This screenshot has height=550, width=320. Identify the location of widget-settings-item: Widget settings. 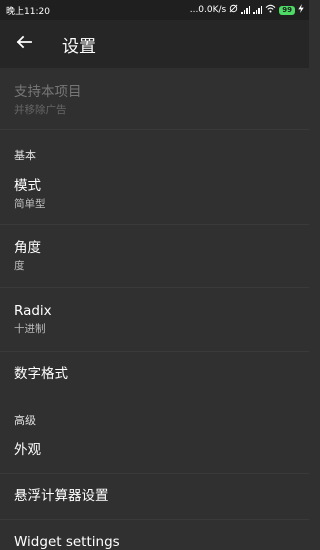
(154, 535).